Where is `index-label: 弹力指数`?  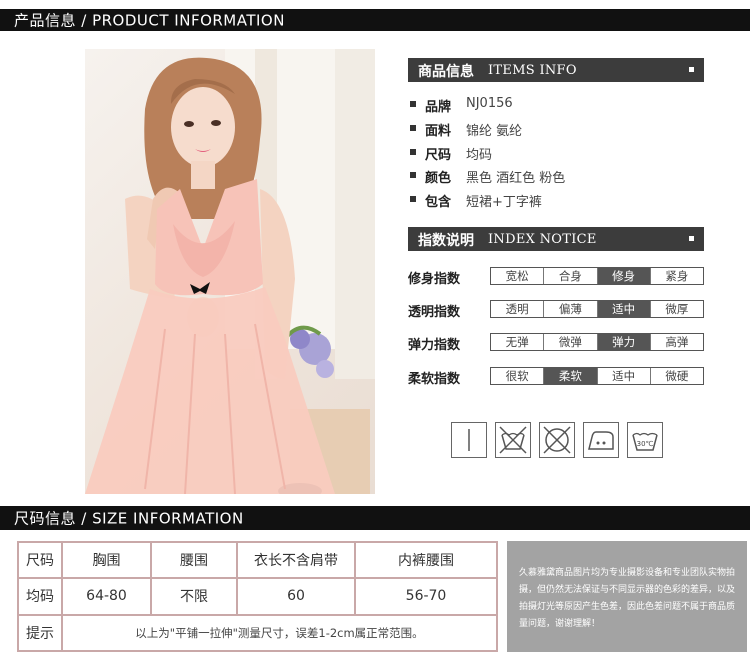 index-label: 弹力指数 is located at coordinates (434, 345).